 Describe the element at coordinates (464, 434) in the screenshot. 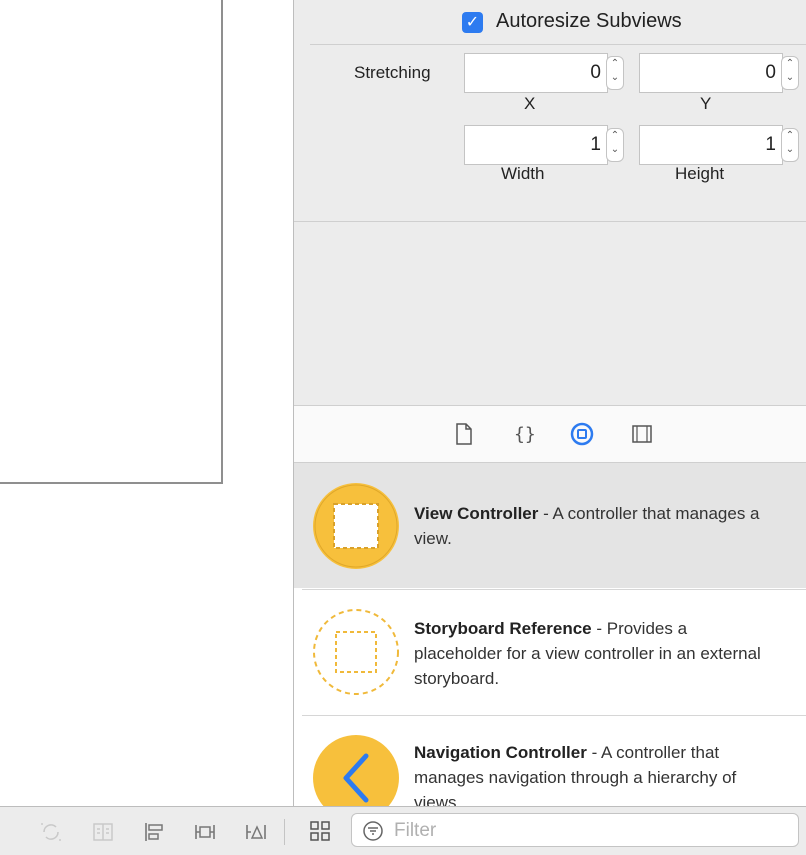

I see `file-template-icon` at that location.